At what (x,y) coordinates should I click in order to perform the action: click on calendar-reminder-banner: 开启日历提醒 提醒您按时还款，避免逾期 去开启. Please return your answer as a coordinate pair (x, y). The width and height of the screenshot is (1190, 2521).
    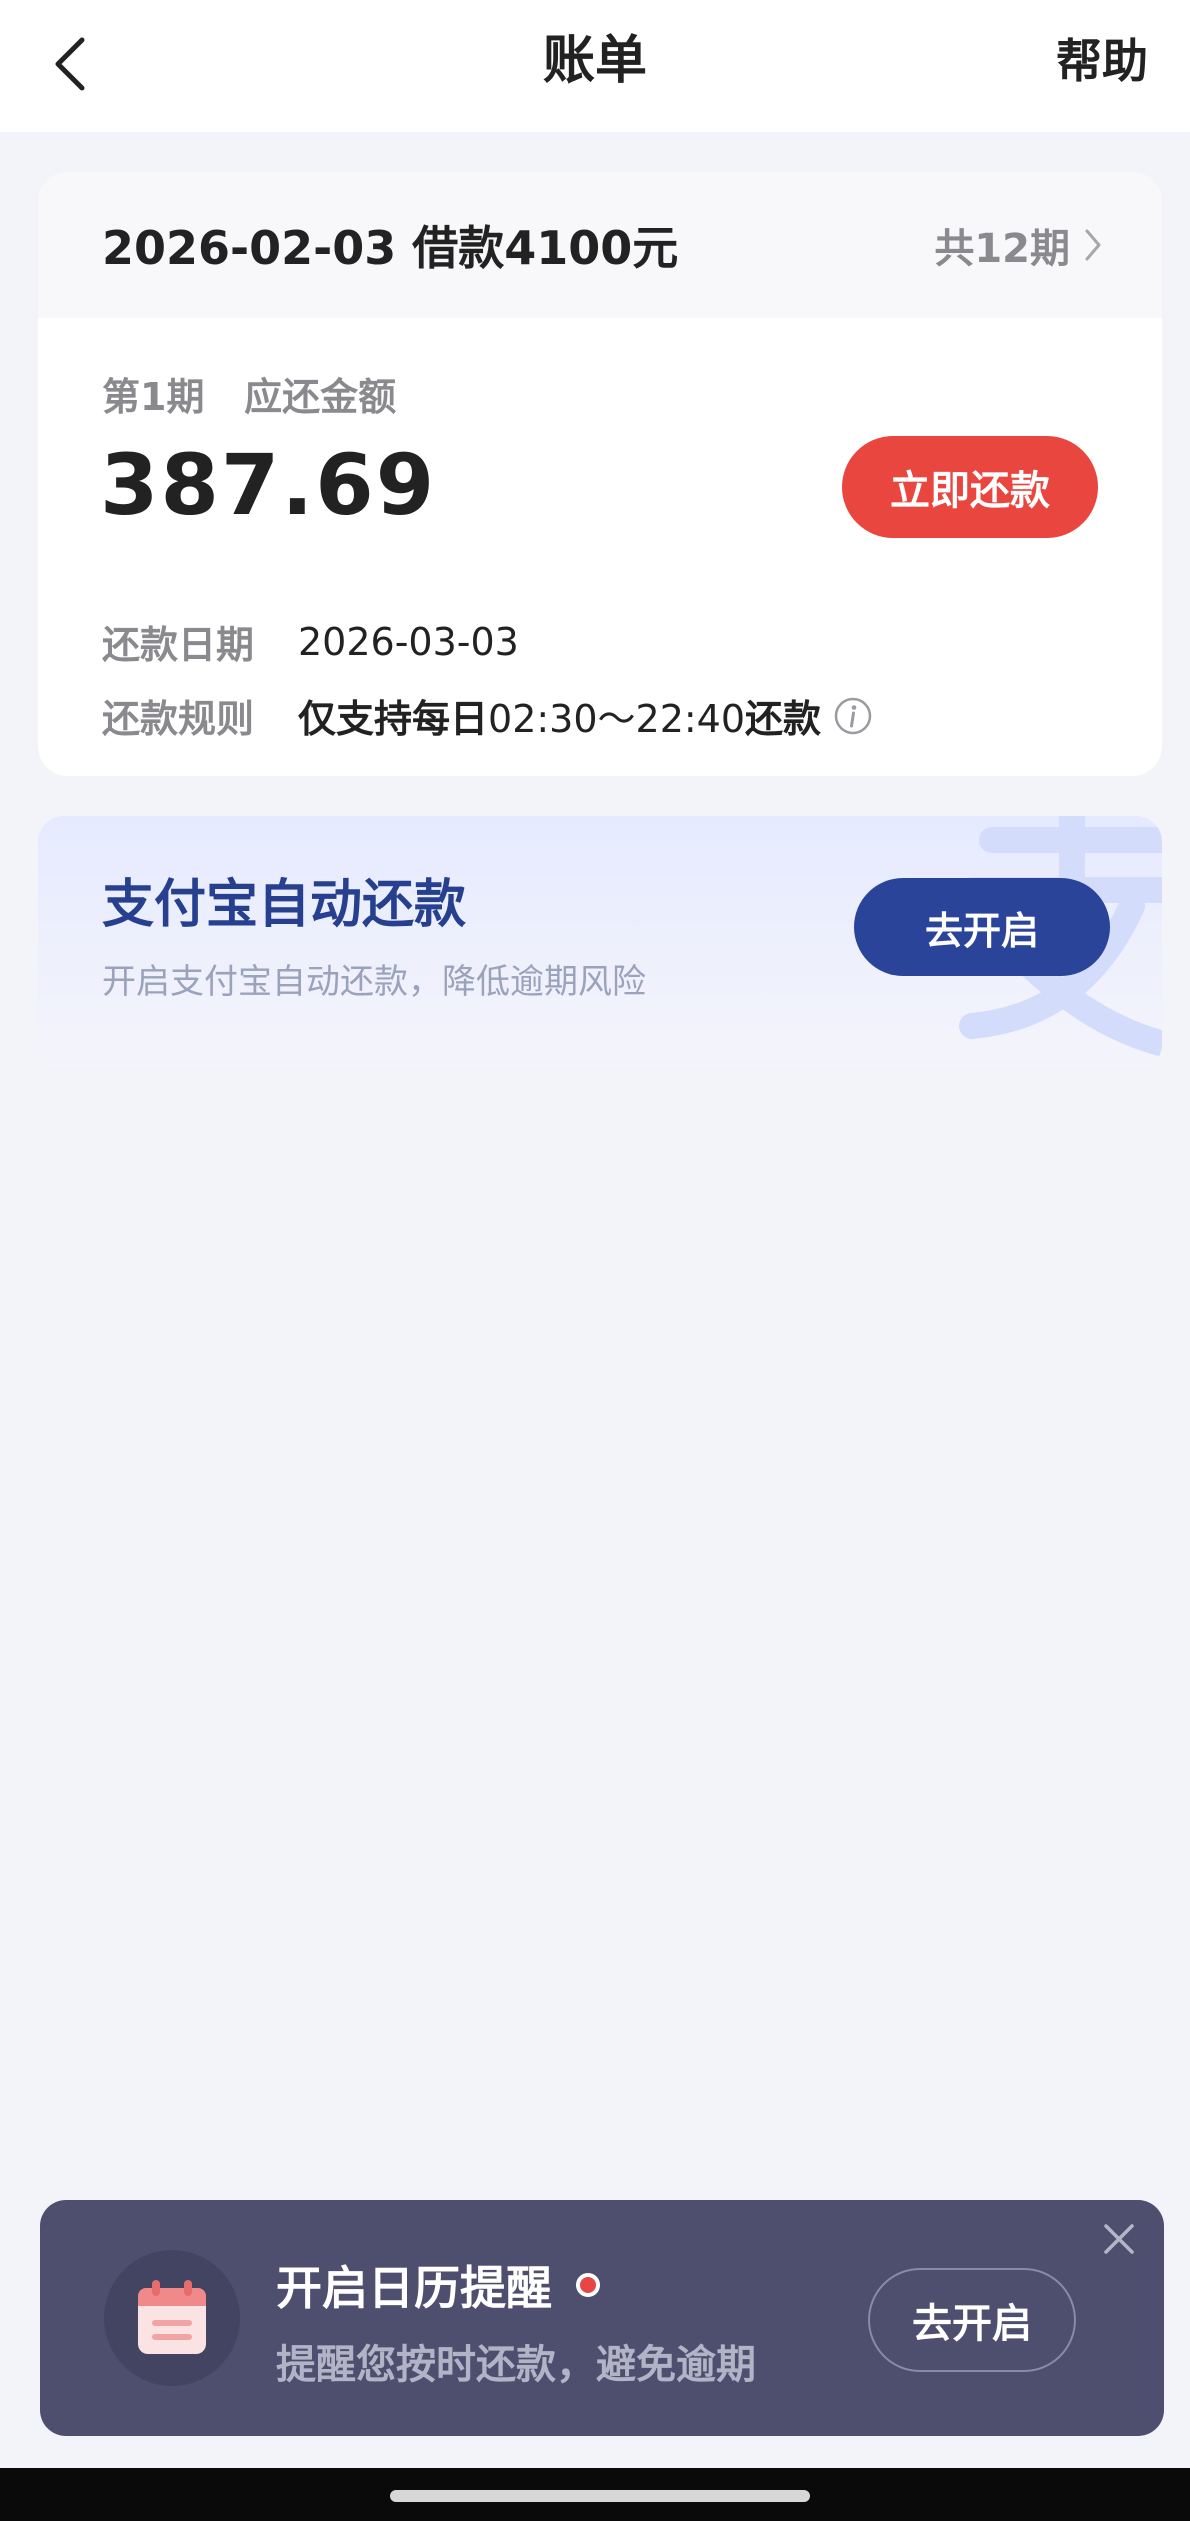
    Looking at the image, I should click on (602, 2318).